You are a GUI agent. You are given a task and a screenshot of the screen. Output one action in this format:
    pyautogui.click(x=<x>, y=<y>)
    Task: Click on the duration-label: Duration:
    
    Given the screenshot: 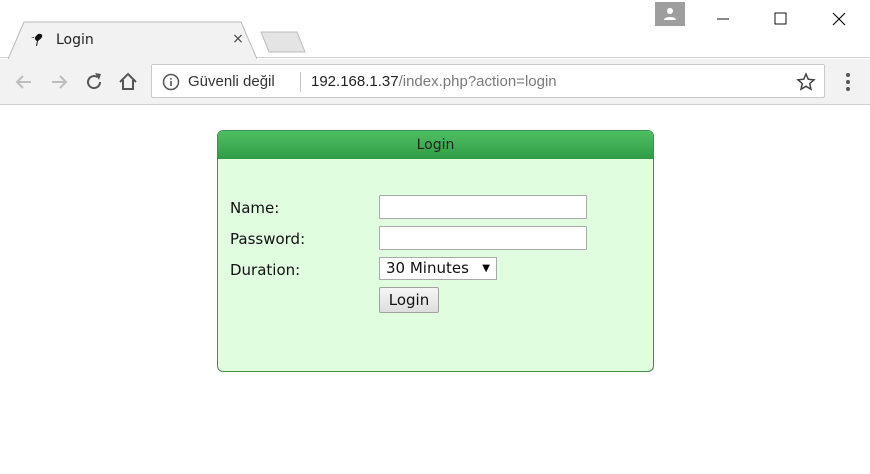 What is the action you would take?
    pyautogui.click(x=265, y=270)
    